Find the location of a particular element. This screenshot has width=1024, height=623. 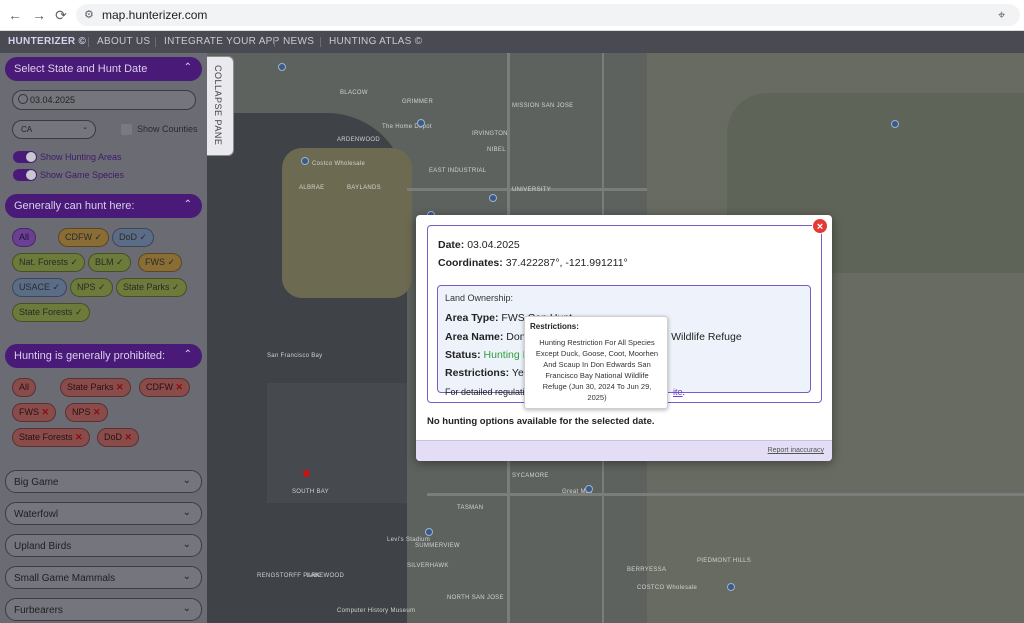

accordion-big-game: Big Game ⌄ is located at coordinates (103, 481).